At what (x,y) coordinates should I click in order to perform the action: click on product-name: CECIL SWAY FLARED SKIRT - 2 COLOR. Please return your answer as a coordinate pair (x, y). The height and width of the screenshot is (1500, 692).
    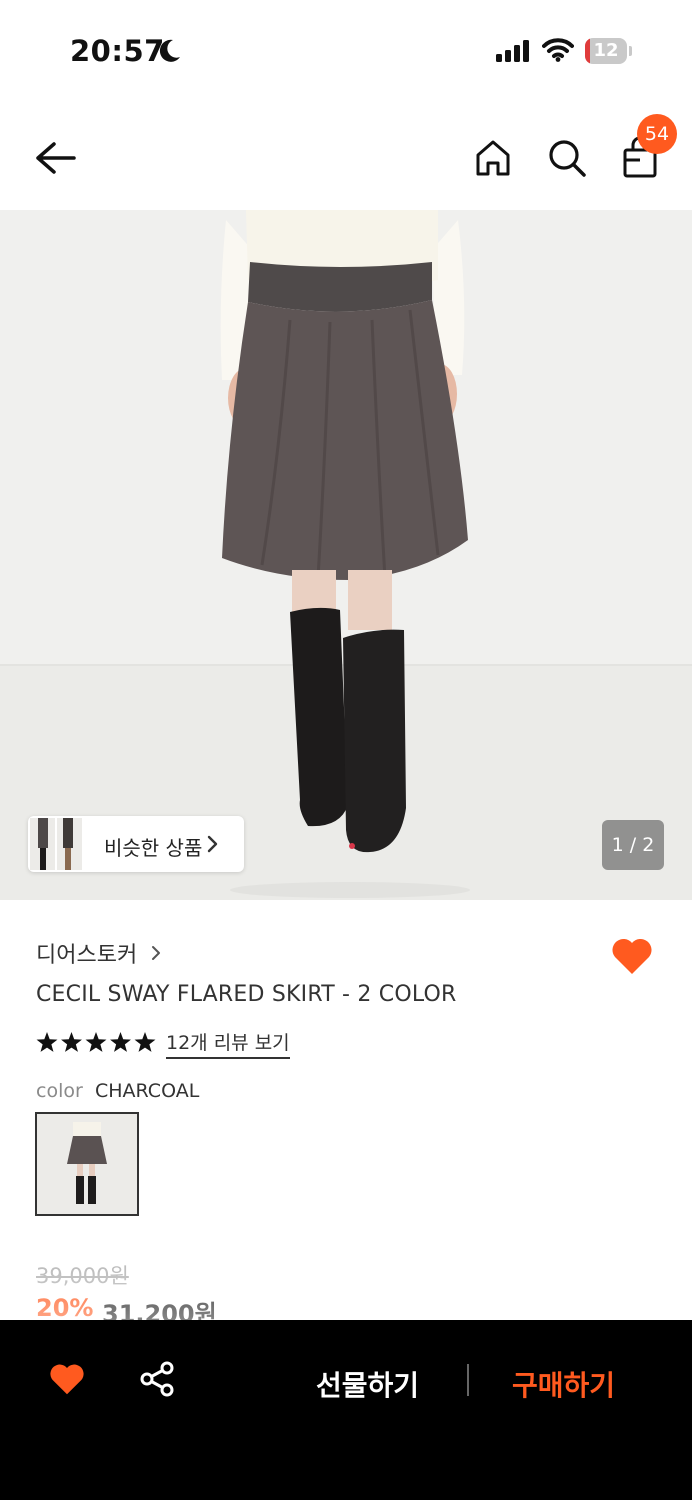
    Looking at the image, I should click on (246, 994).